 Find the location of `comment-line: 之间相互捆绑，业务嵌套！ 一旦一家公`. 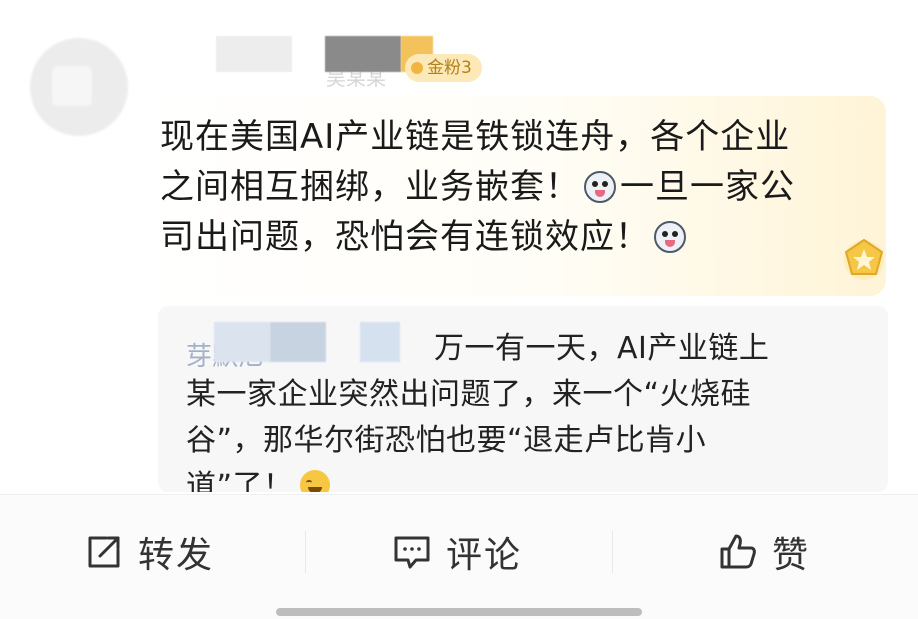

comment-line: 之间相互捆绑，业务嵌套！ 一旦一家公 is located at coordinates (510, 187).